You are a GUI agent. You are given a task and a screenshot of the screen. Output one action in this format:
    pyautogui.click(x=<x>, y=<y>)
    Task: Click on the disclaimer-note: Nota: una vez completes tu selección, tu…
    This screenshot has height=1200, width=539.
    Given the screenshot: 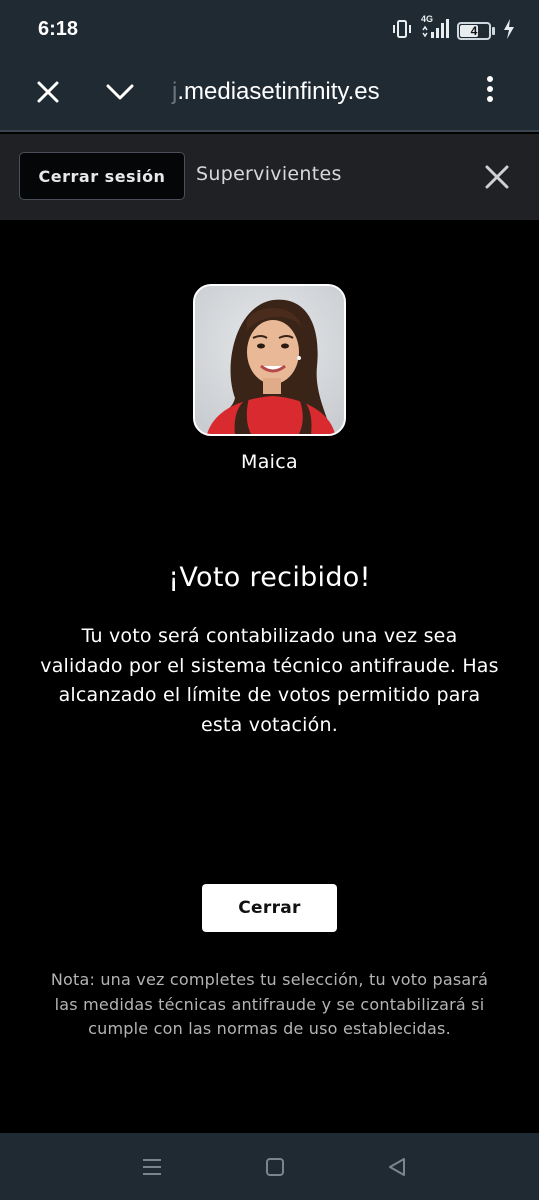 What is the action you would take?
    pyautogui.click(x=269, y=1004)
    